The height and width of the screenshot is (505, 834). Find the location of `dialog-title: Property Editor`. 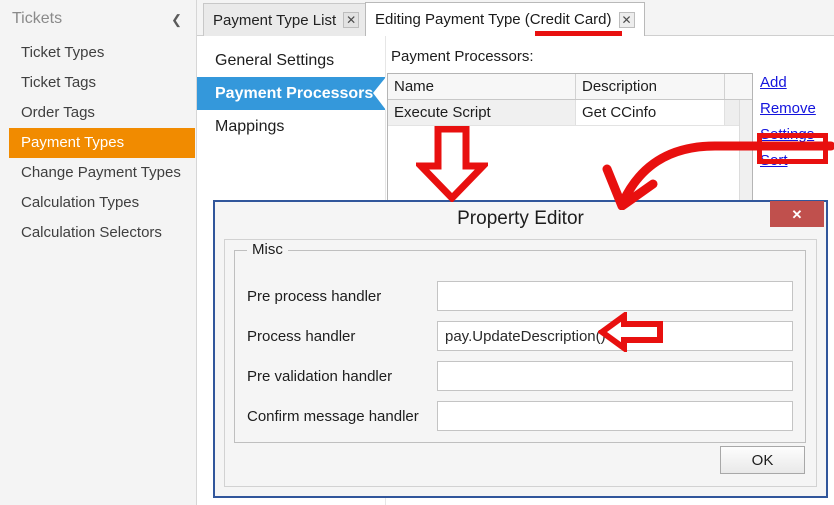

dialog-title: Property Editor is located at coordinates (520, 218).